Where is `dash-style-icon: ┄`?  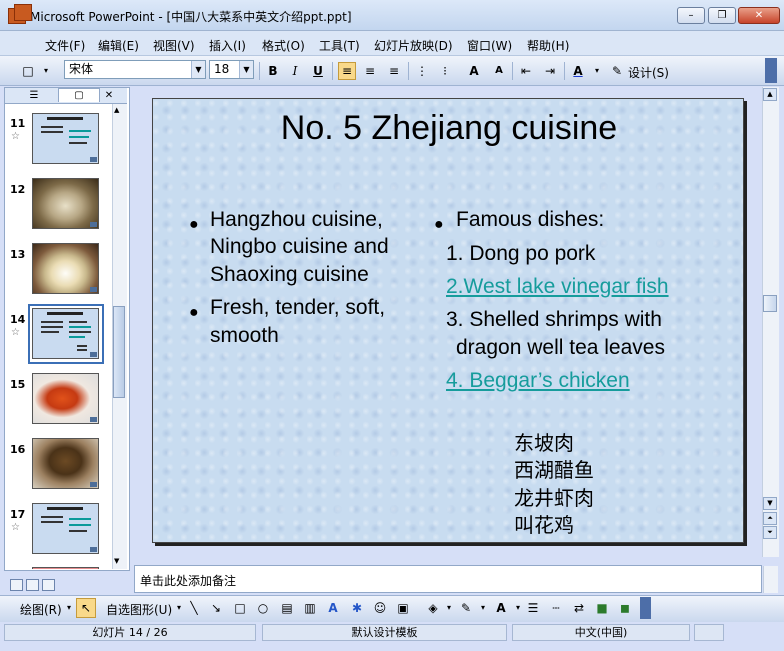 dash-style-icon: ┄ is located at coordinates (556, 608).